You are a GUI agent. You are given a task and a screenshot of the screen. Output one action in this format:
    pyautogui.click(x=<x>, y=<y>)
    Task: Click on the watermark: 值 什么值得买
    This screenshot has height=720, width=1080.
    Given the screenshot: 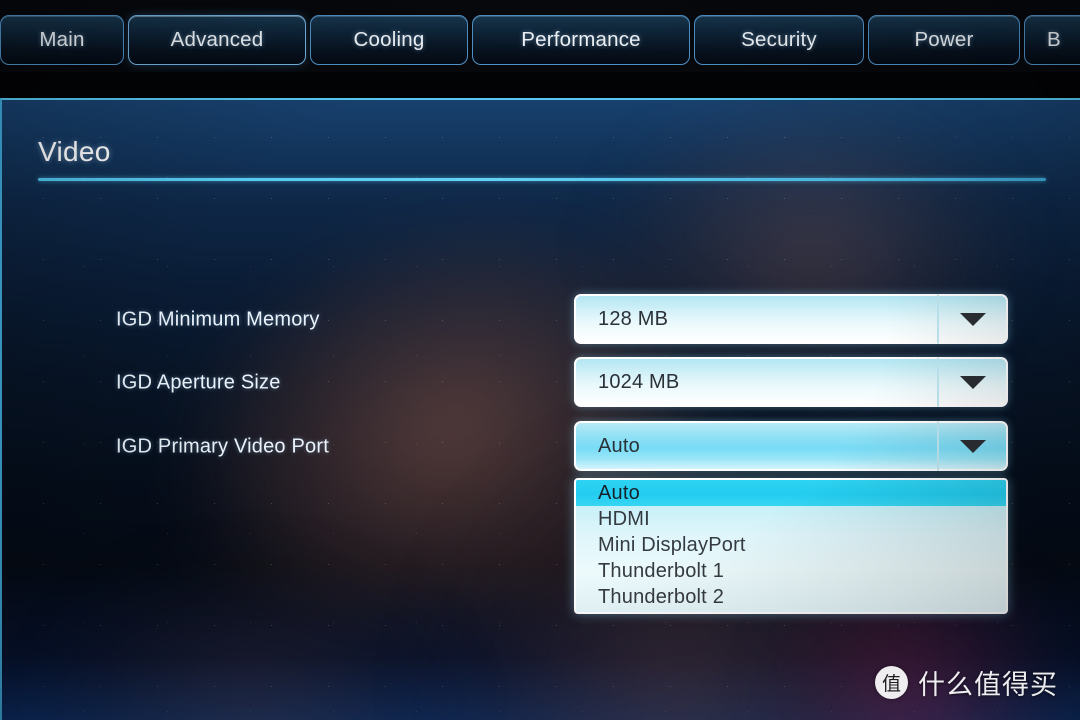 What is the action you would take?
    pyautogui.click(x=966, y=682)
    